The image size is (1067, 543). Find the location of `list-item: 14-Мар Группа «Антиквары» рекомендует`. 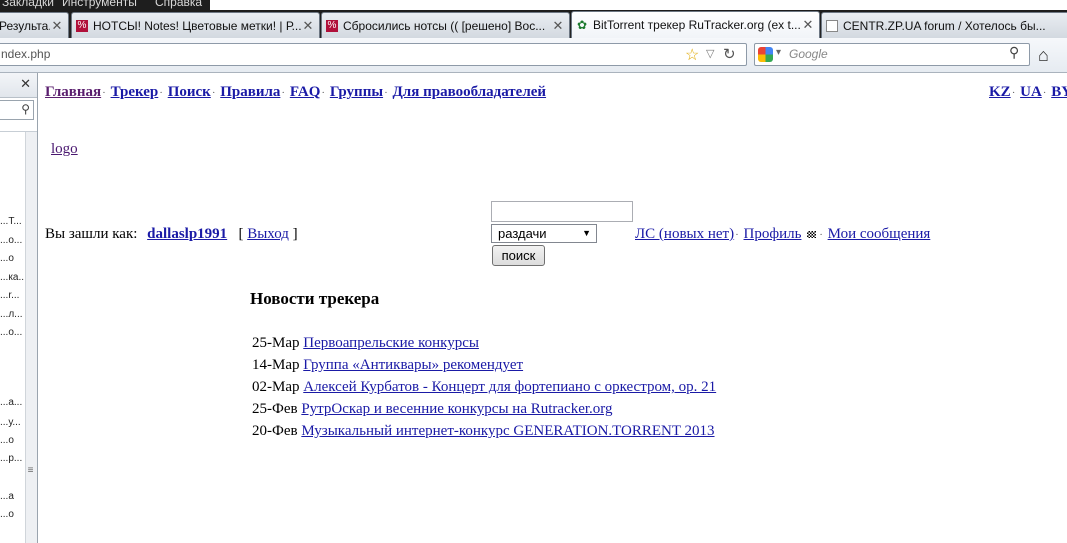

list-item: 14-Мар Группа «Антиквары» рекомендует is located at coordinates (484, 366).